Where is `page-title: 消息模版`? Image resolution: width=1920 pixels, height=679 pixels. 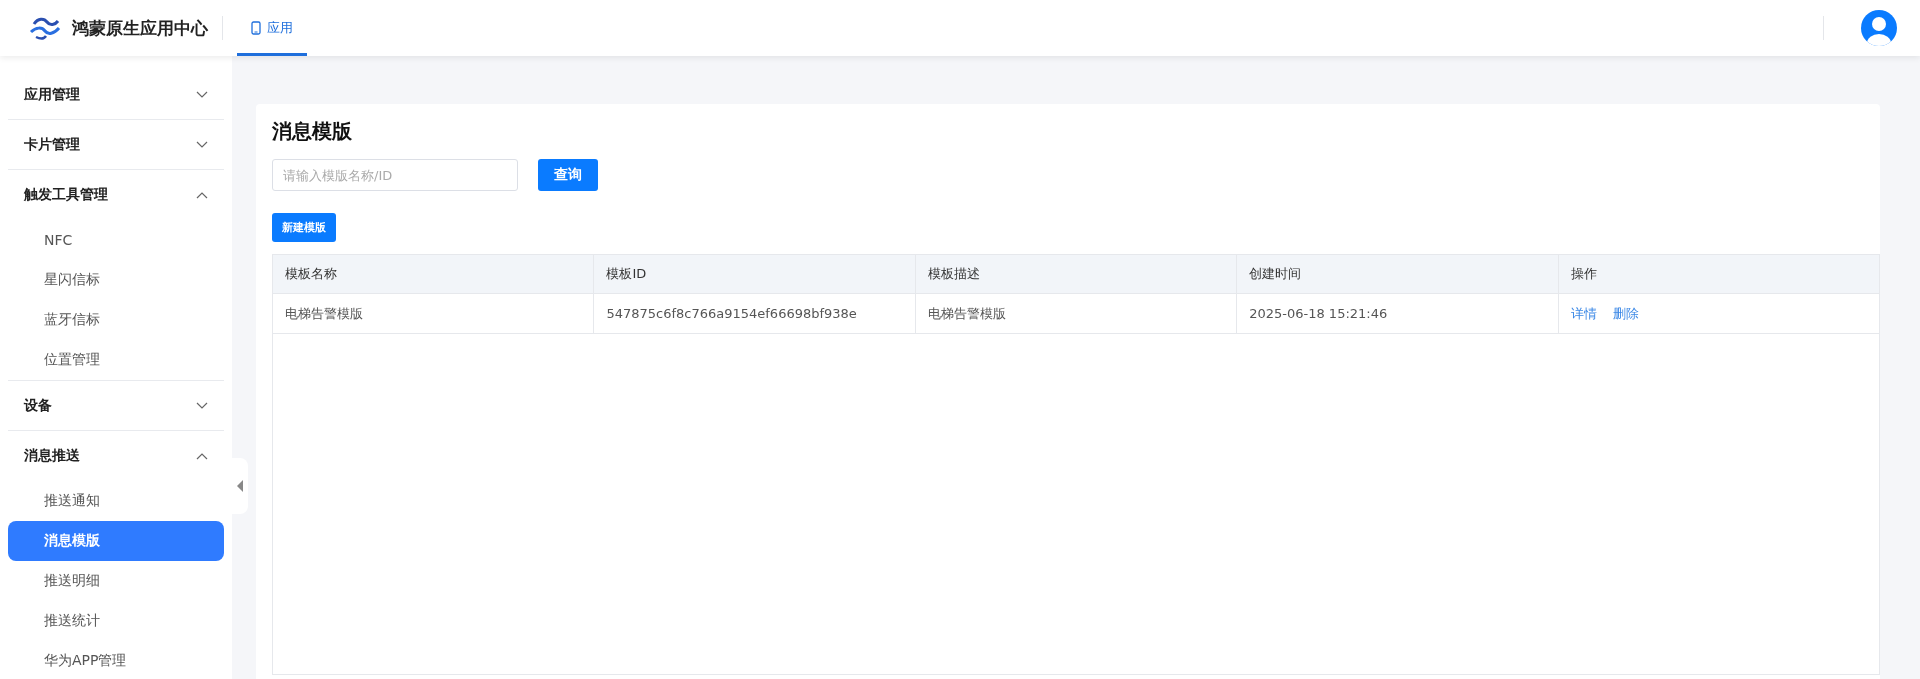 page-title: 消息模版 is located at coordinates (312, 131).